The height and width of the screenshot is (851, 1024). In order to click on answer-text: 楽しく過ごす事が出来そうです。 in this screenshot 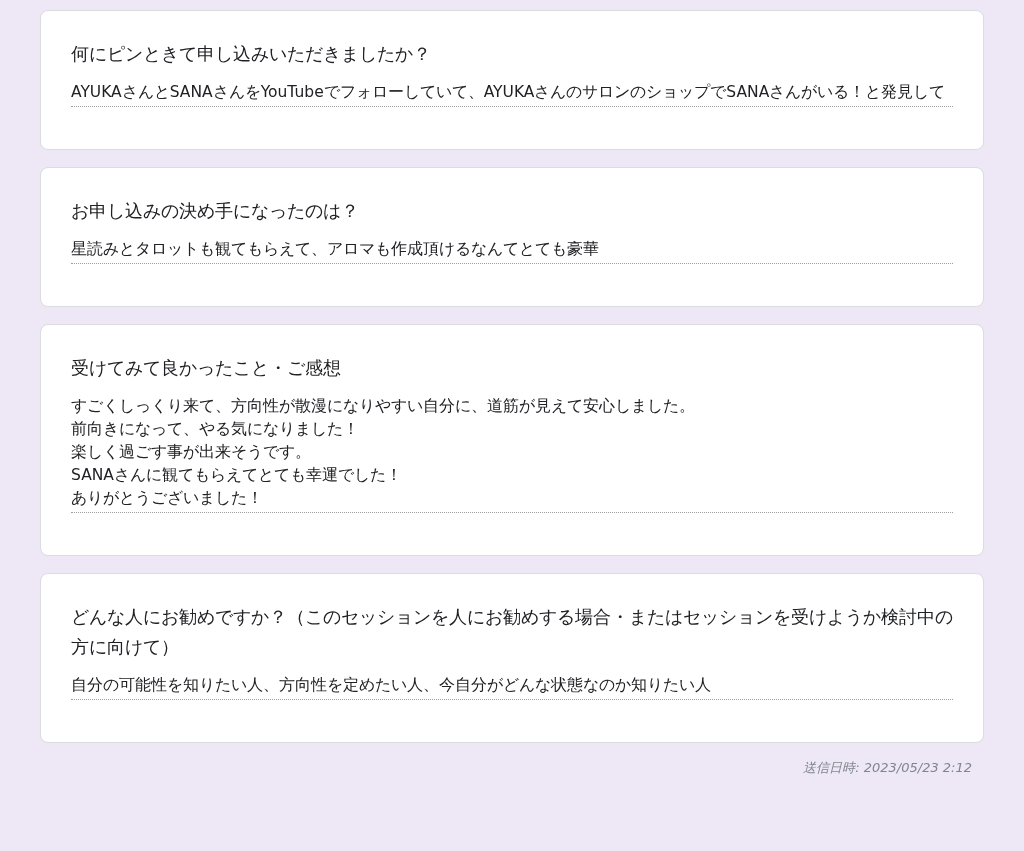, I will do `click(191, 452)`.